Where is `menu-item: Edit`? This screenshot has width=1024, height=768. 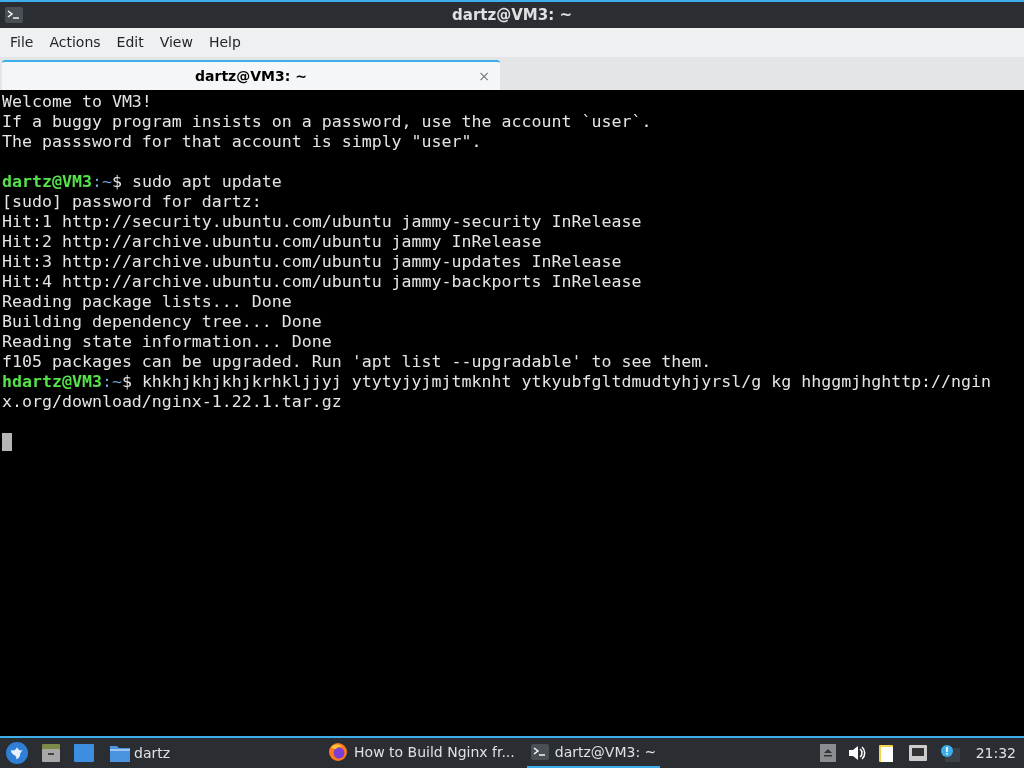 menu-item: Edit is located at coordinates (130, 42).